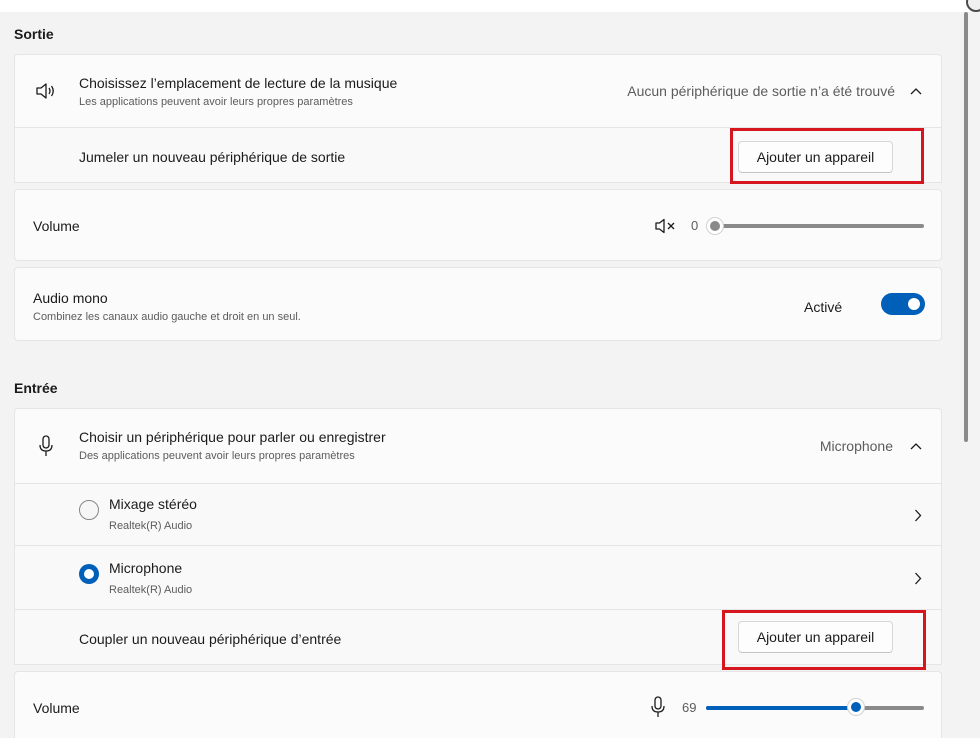 The image size is (980, 738). Describe the element at coordinates (856, 707) in the screenshot. I see `input-volume-thumb` at that location.